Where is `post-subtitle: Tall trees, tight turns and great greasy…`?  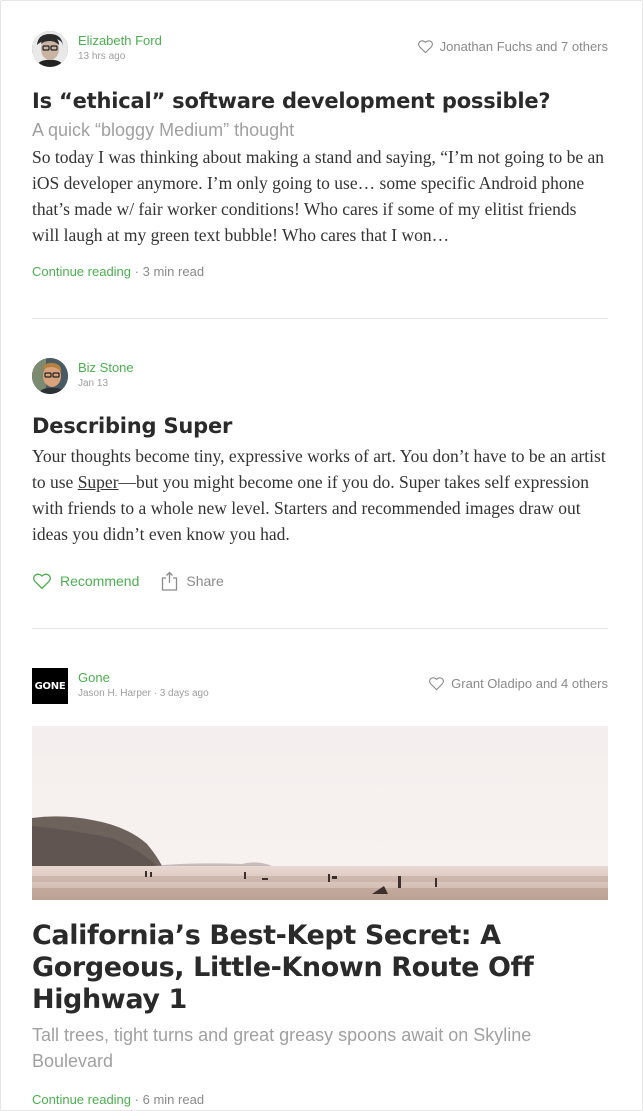
post-subtitle: Tall trees, tight turns and great greasy… is located at coordinates (282, 1048).